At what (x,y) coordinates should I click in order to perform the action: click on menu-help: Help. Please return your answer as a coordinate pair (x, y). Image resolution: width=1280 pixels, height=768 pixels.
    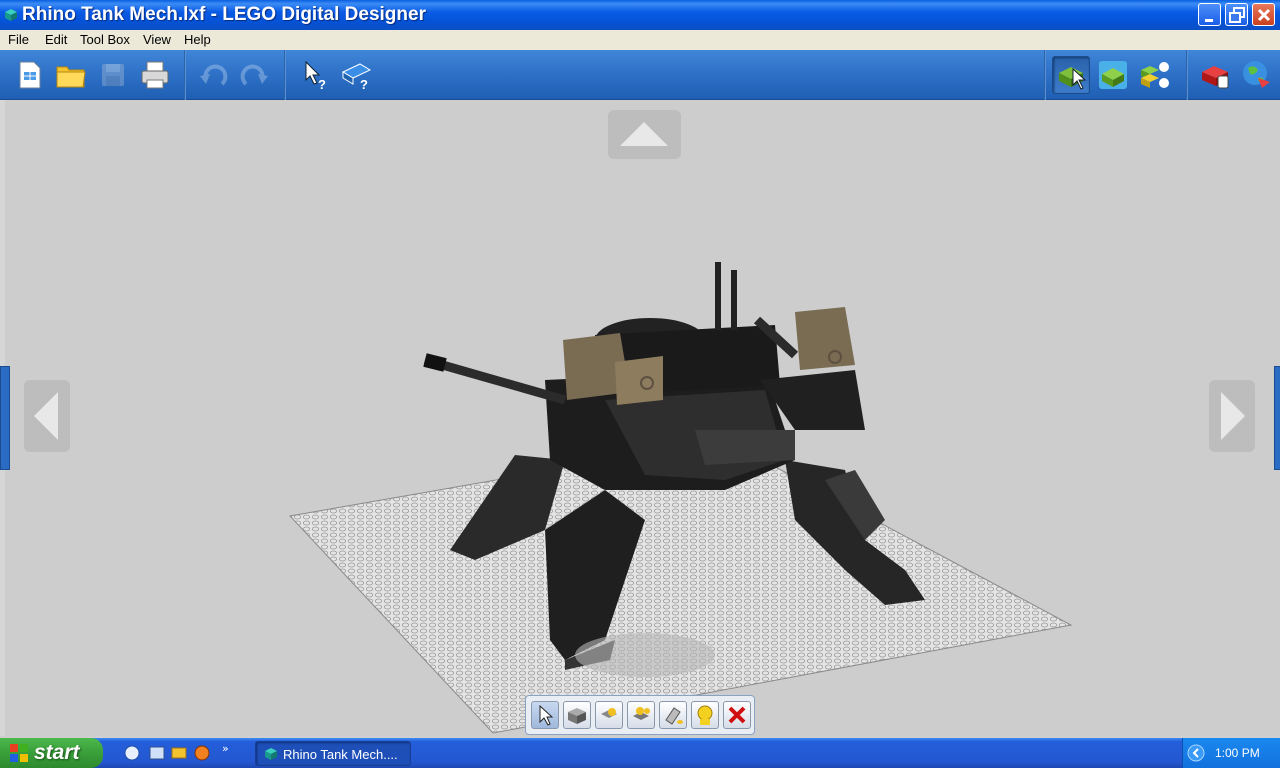
    Looking at the image, I should click on (197, 39).